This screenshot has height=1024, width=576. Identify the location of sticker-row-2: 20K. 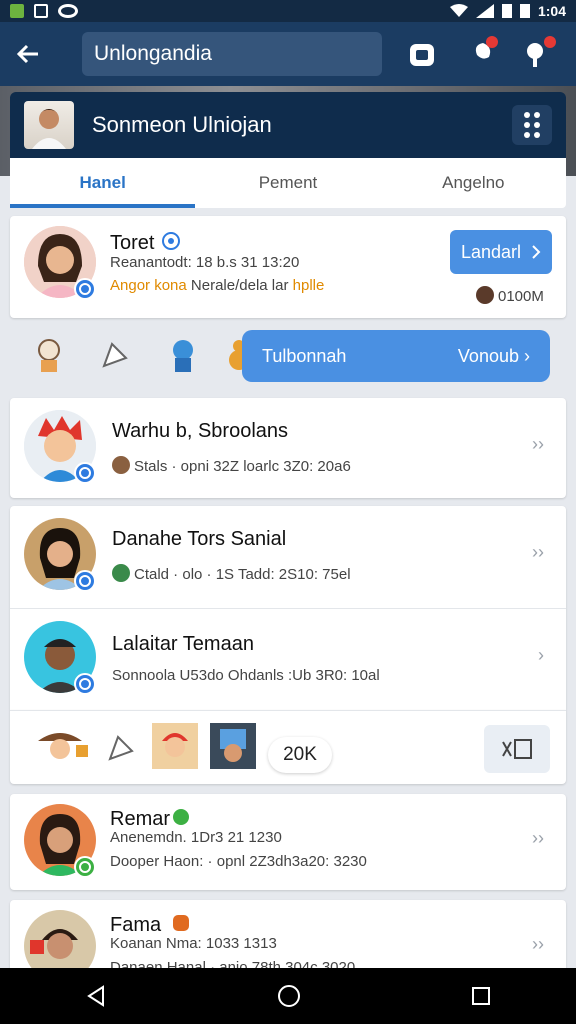
(288, 747).